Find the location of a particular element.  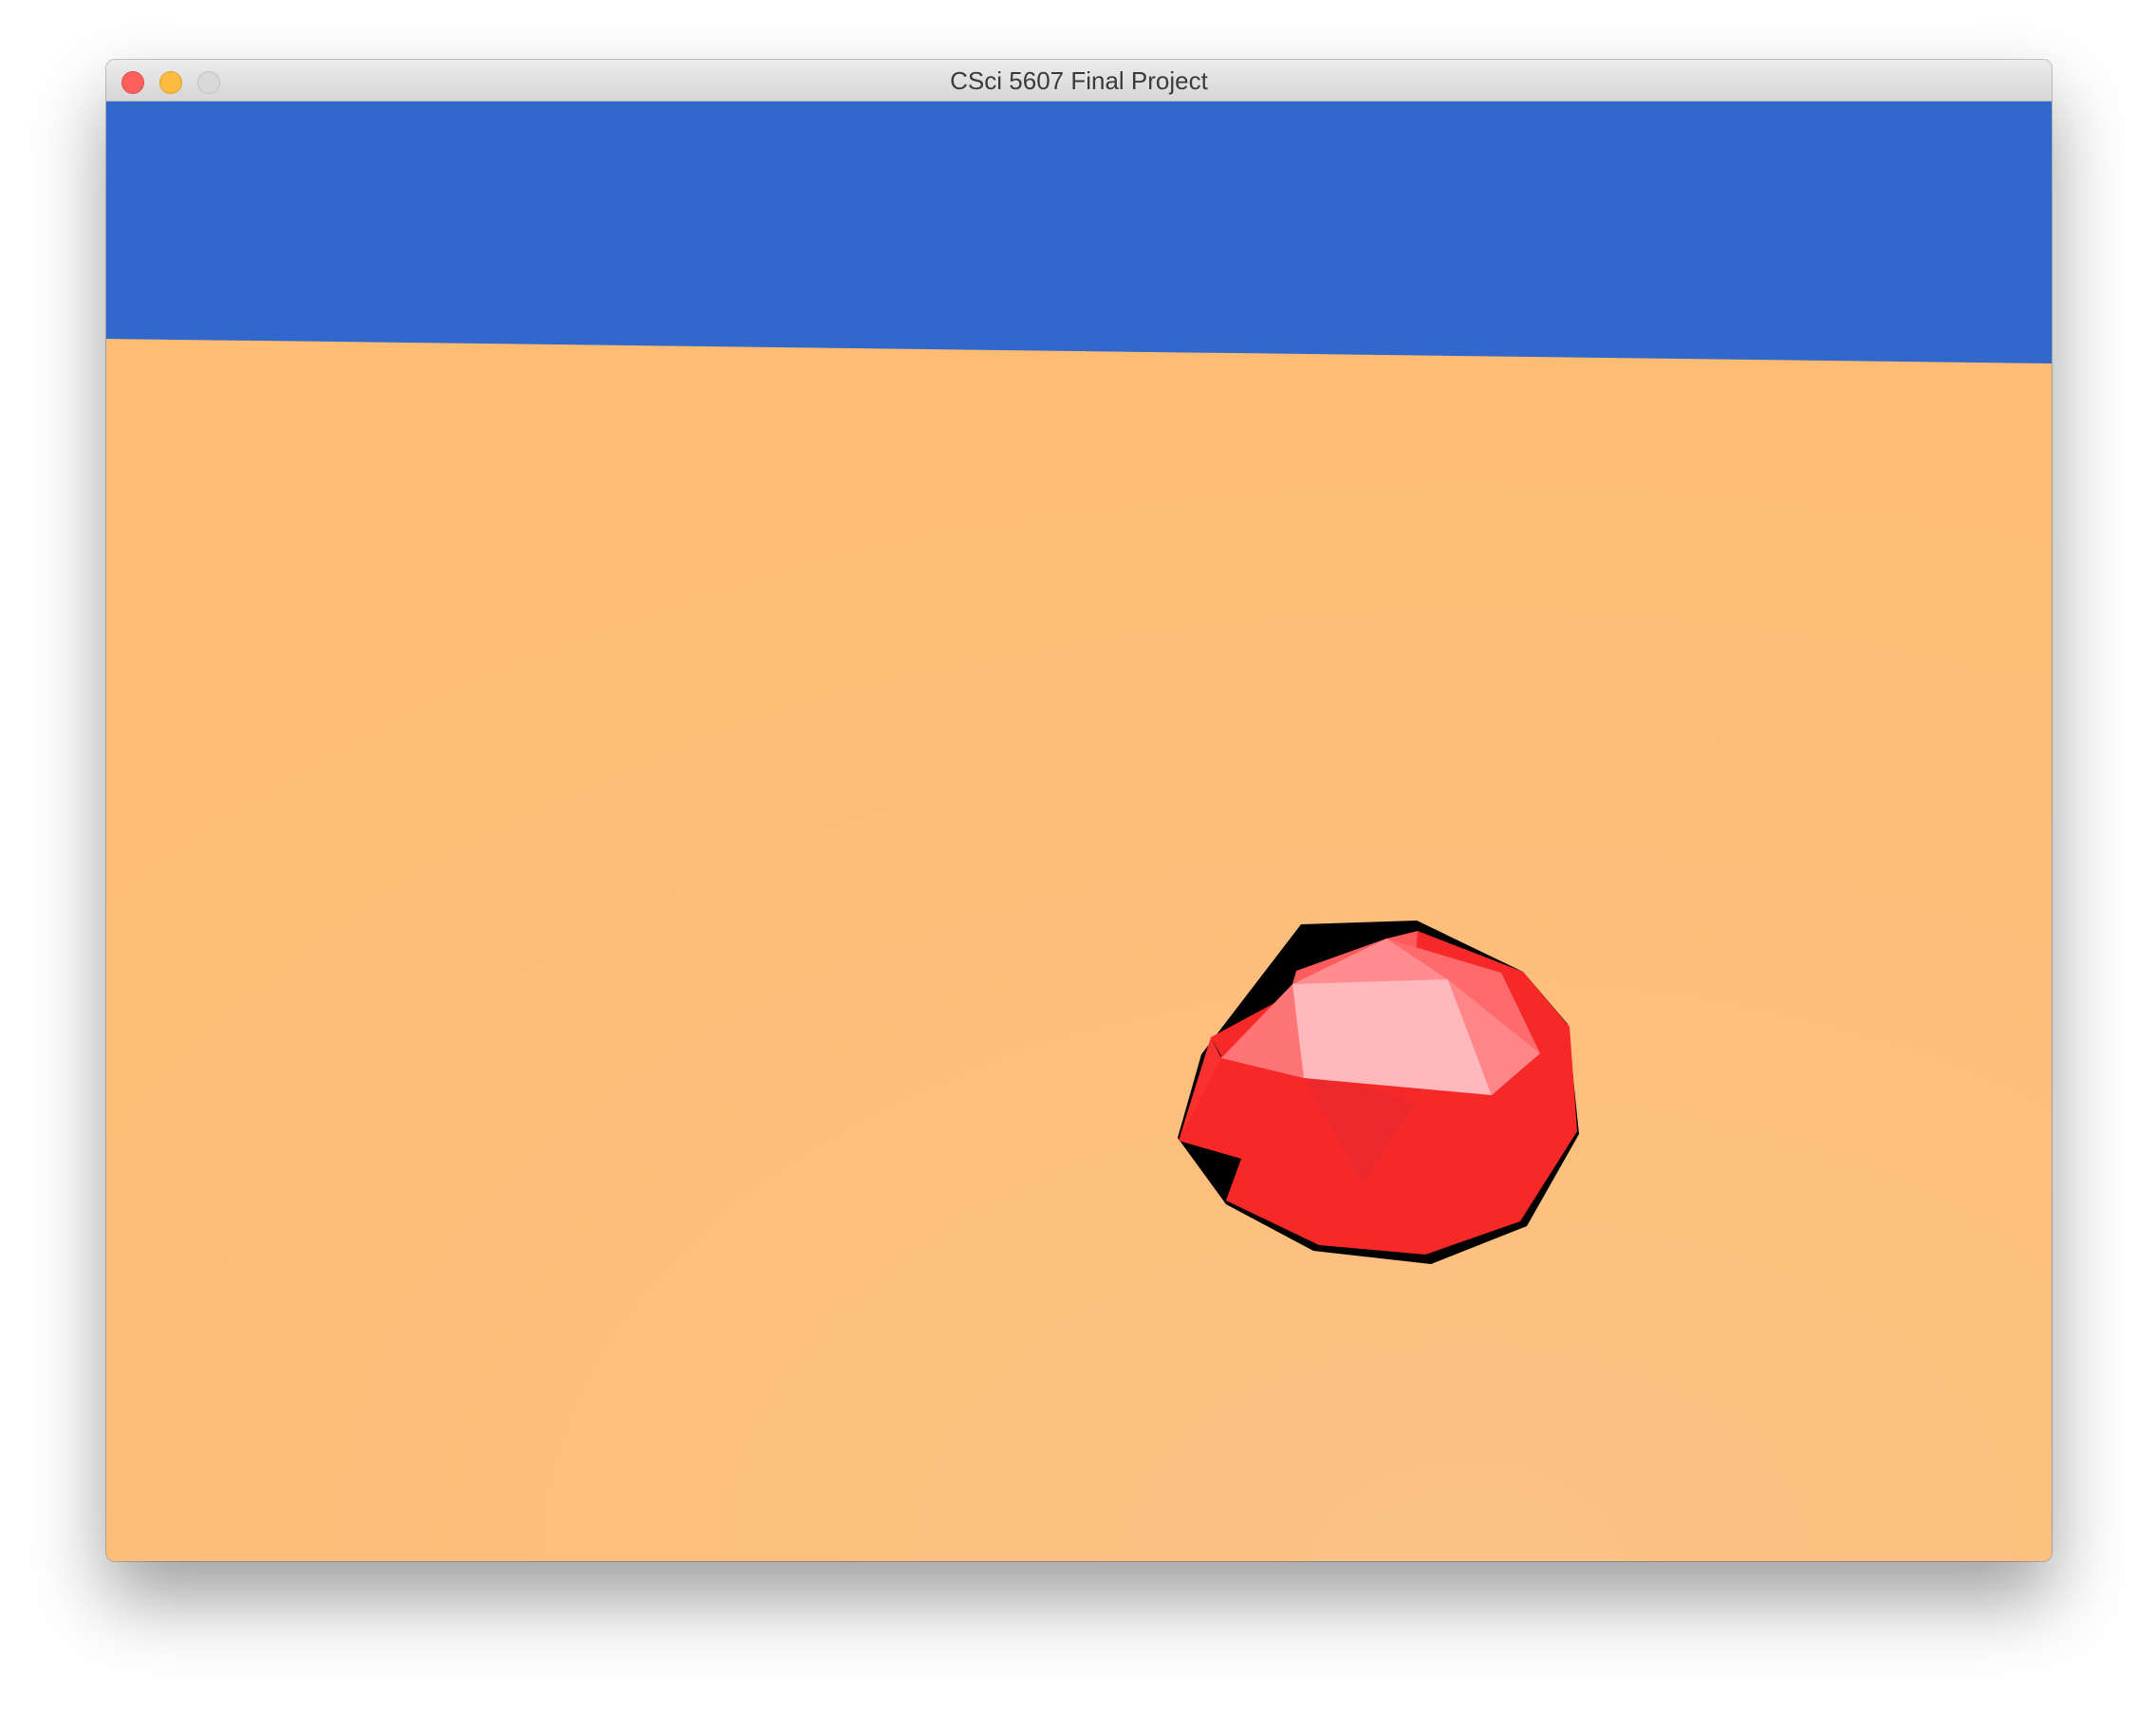

window-title: CSci 5607 Final Project is located at coordinates (1079, 81).